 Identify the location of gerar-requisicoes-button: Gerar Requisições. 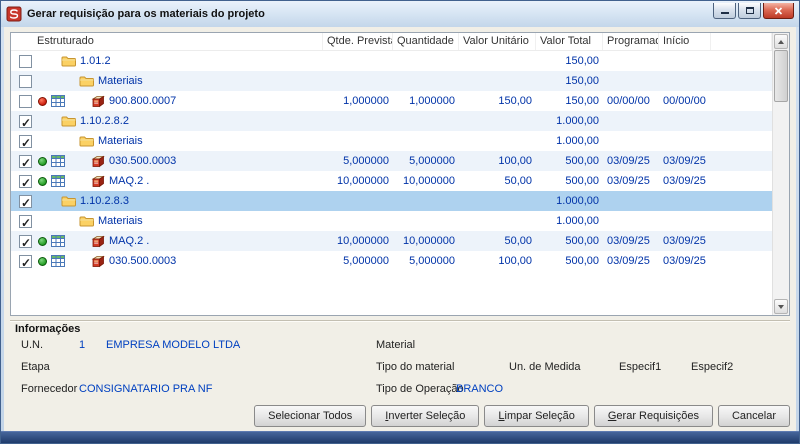
(653, 416).